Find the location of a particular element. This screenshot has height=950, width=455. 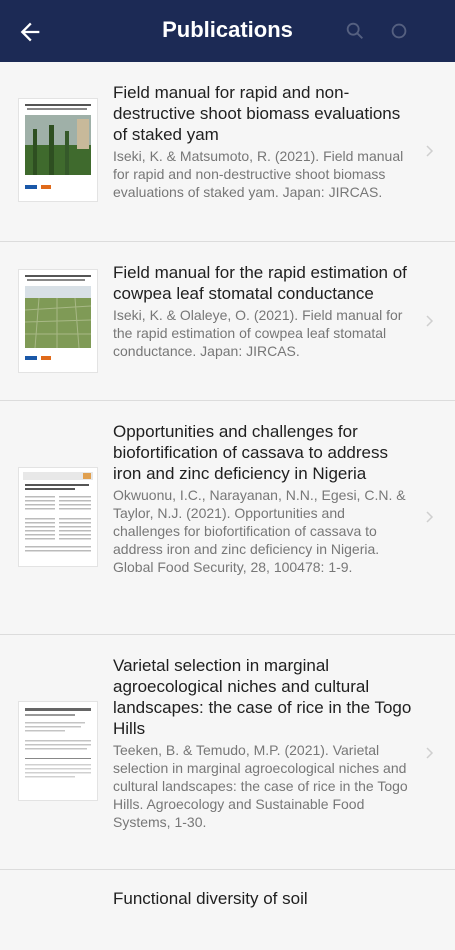

search-icon is located at coordinates (355, 31).